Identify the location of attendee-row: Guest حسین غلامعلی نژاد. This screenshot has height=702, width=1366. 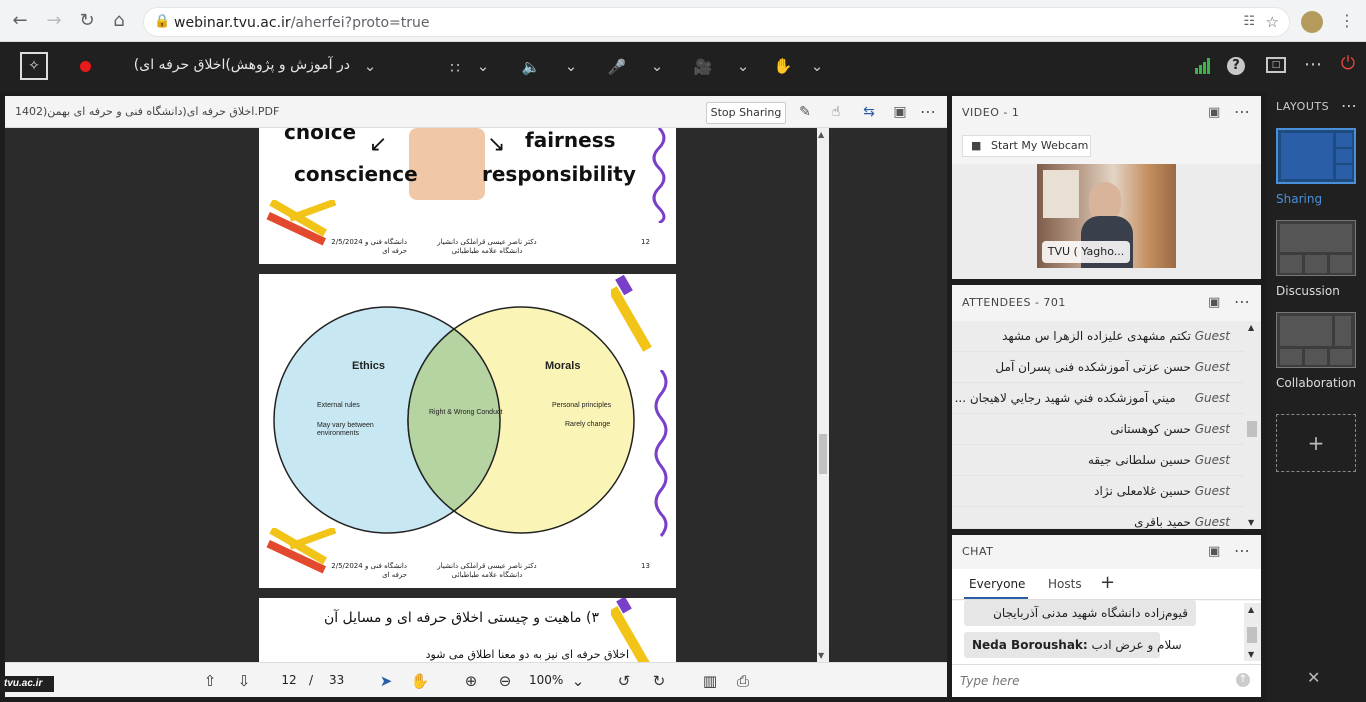
(1098, 491).